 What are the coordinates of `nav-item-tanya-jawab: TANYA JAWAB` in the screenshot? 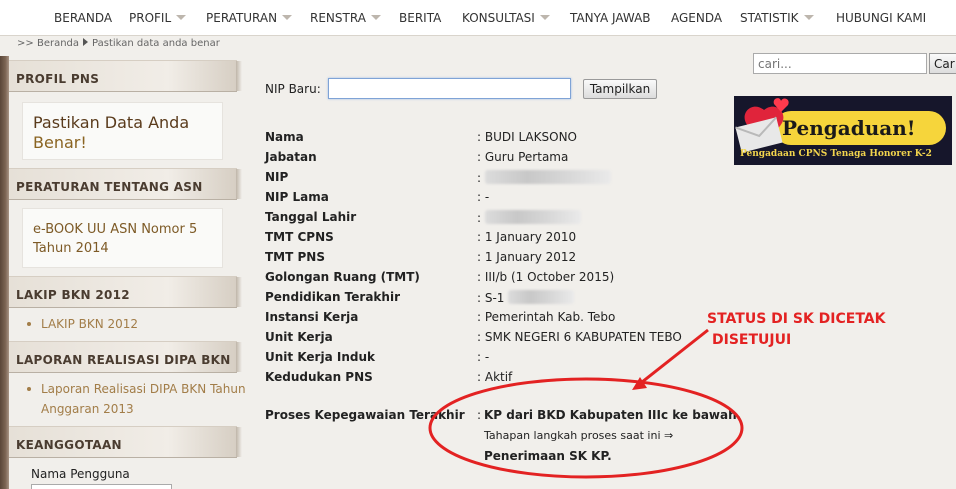 It's located at (610, 18).